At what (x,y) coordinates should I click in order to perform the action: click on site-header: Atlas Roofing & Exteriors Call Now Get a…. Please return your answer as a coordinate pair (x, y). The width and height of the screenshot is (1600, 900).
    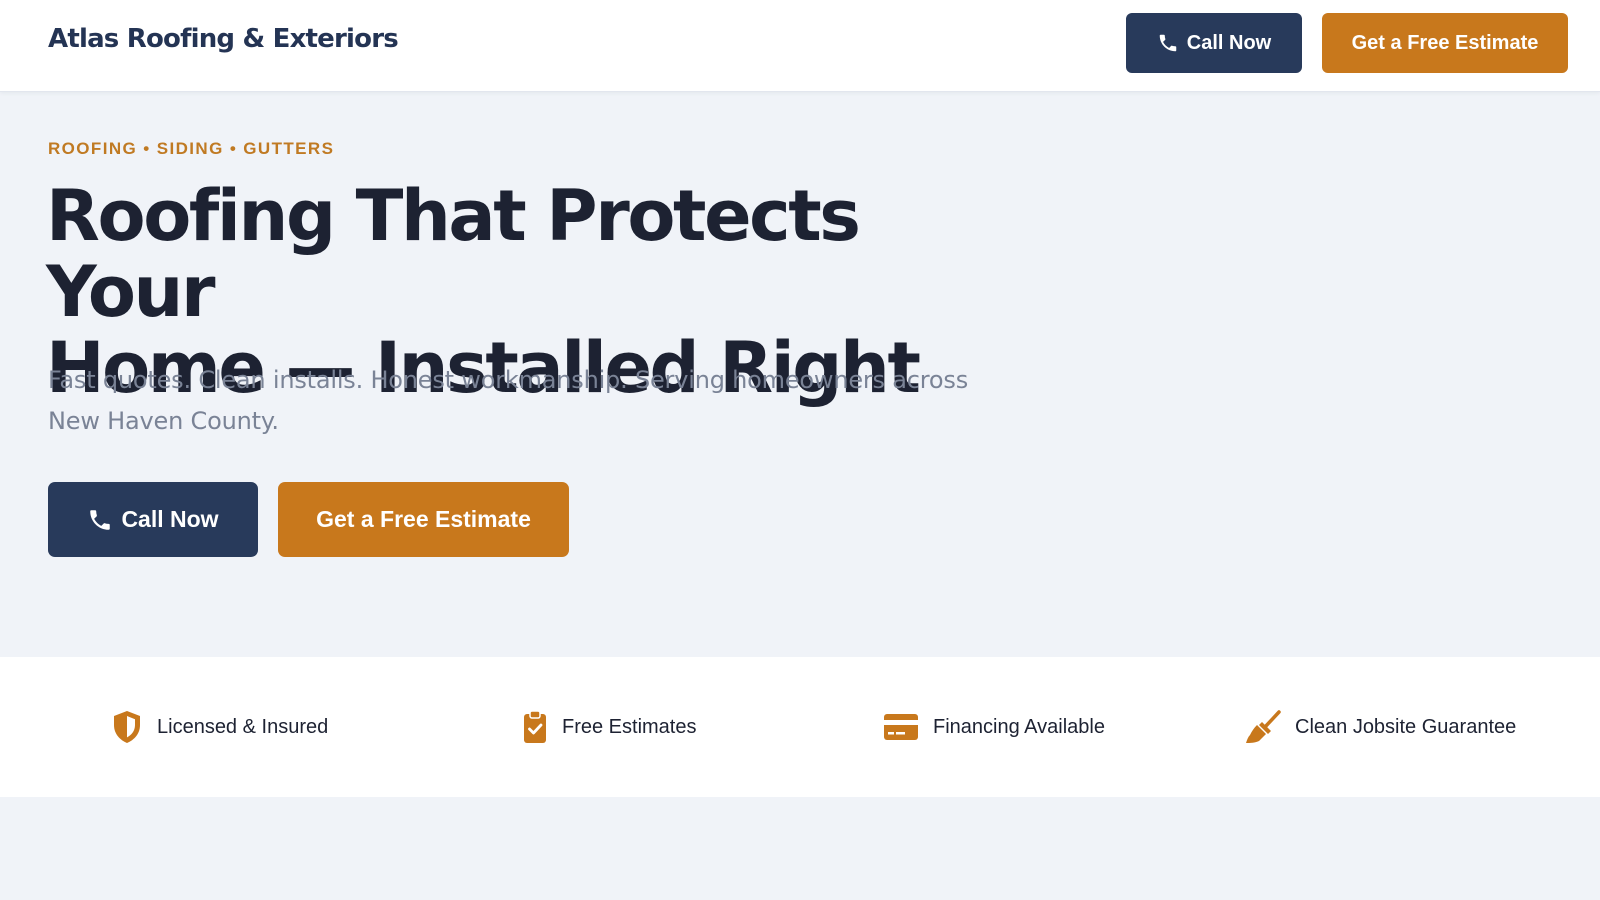
    Looking at the image, I should click on (800, 46).